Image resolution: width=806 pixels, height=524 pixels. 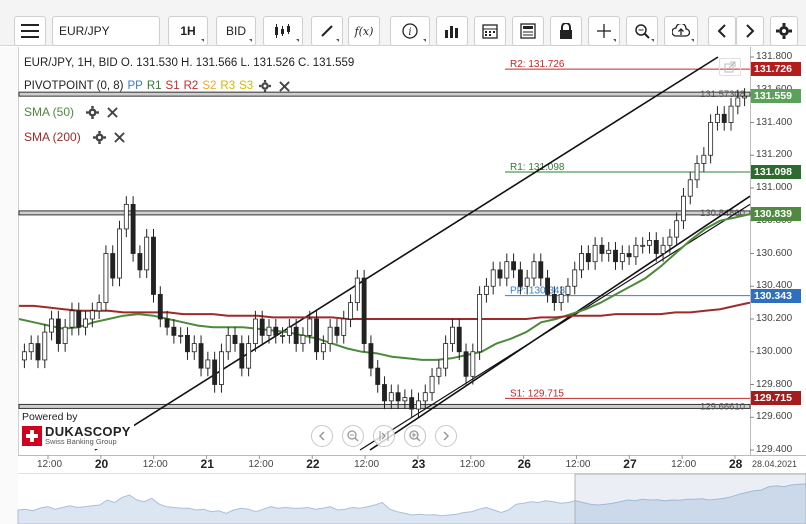 I want to click on x-tick-label: 21, so click(x=207, y=464).